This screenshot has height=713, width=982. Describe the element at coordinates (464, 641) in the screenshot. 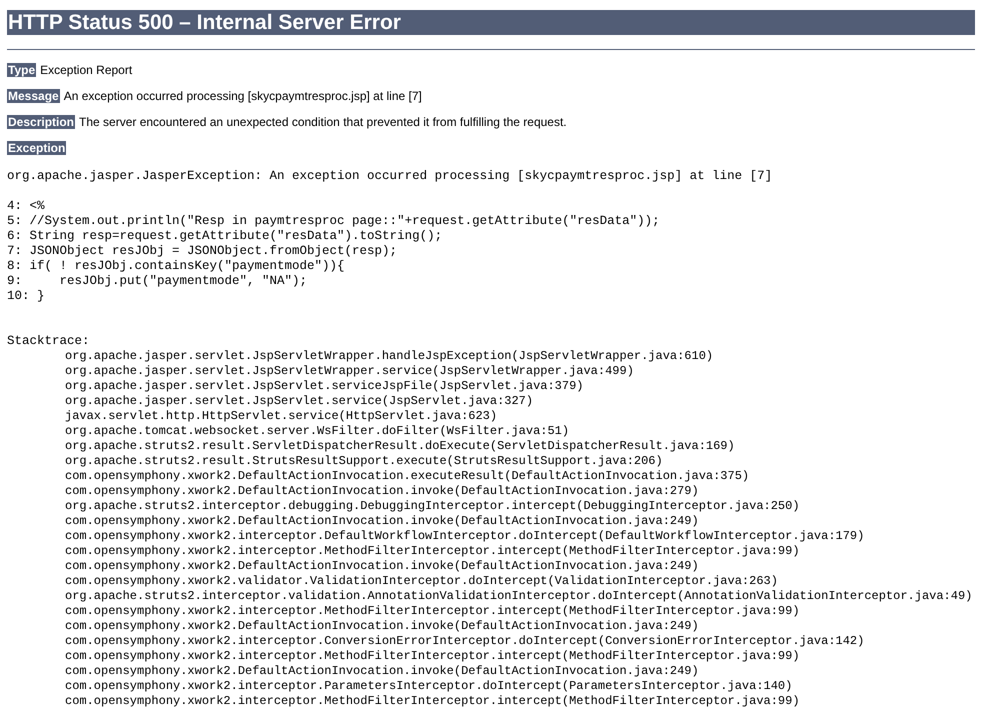

I see `stacktrace-line: com.opensymphony.xwork2.interceptor.ConversionErrorInterceptor.doIntercept(ConversionErrorInterceptor.java:142)` at that location.